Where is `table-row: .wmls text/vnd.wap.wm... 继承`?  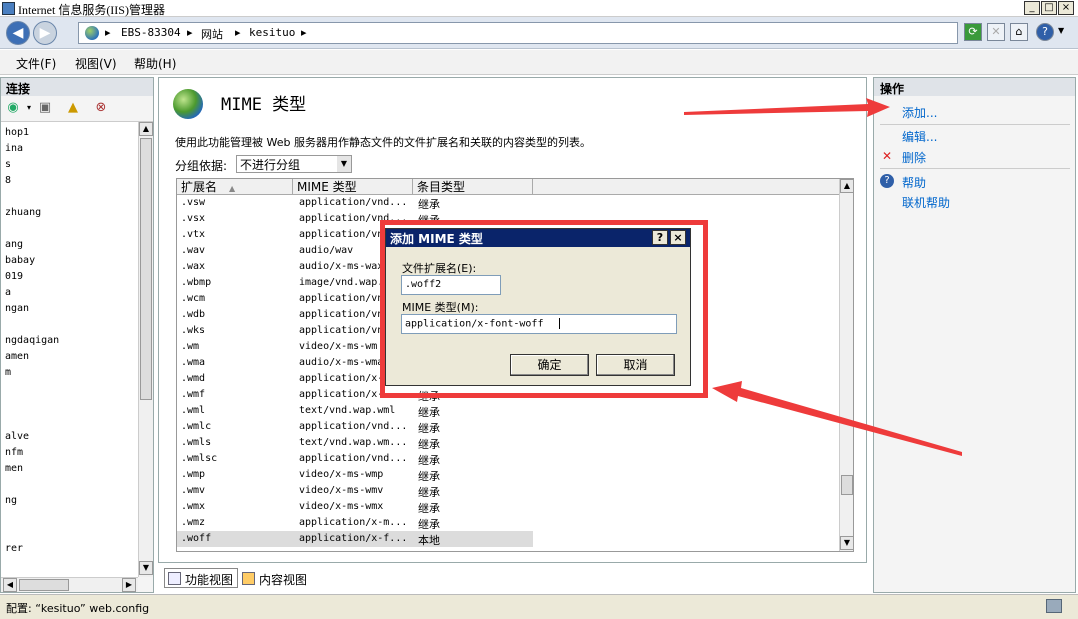
table-row: .wmls text/vnd.wap.wm... 继承 is located at coordinates (355, 443).